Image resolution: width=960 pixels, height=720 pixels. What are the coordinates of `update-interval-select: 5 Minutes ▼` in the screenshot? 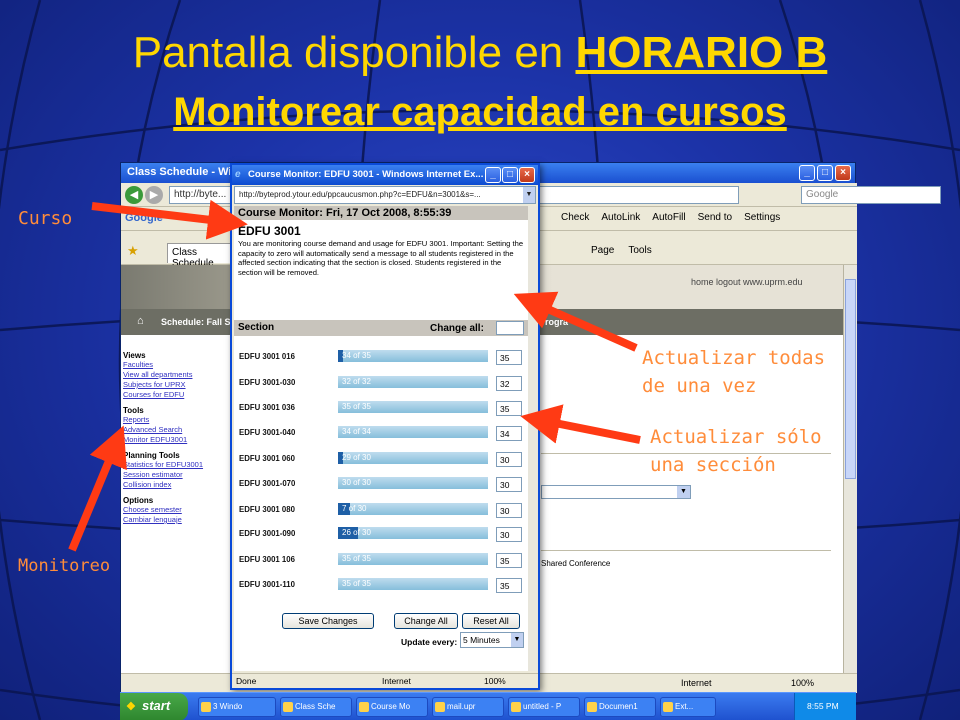 It's located at (492, 640).